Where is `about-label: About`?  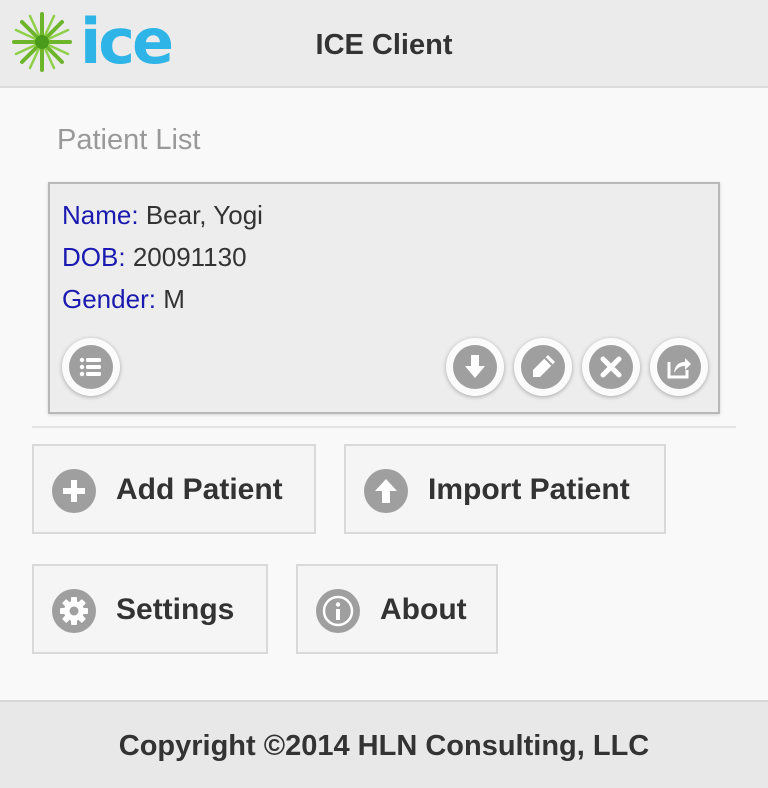
about-label: About is located at coordinates (423, 609).